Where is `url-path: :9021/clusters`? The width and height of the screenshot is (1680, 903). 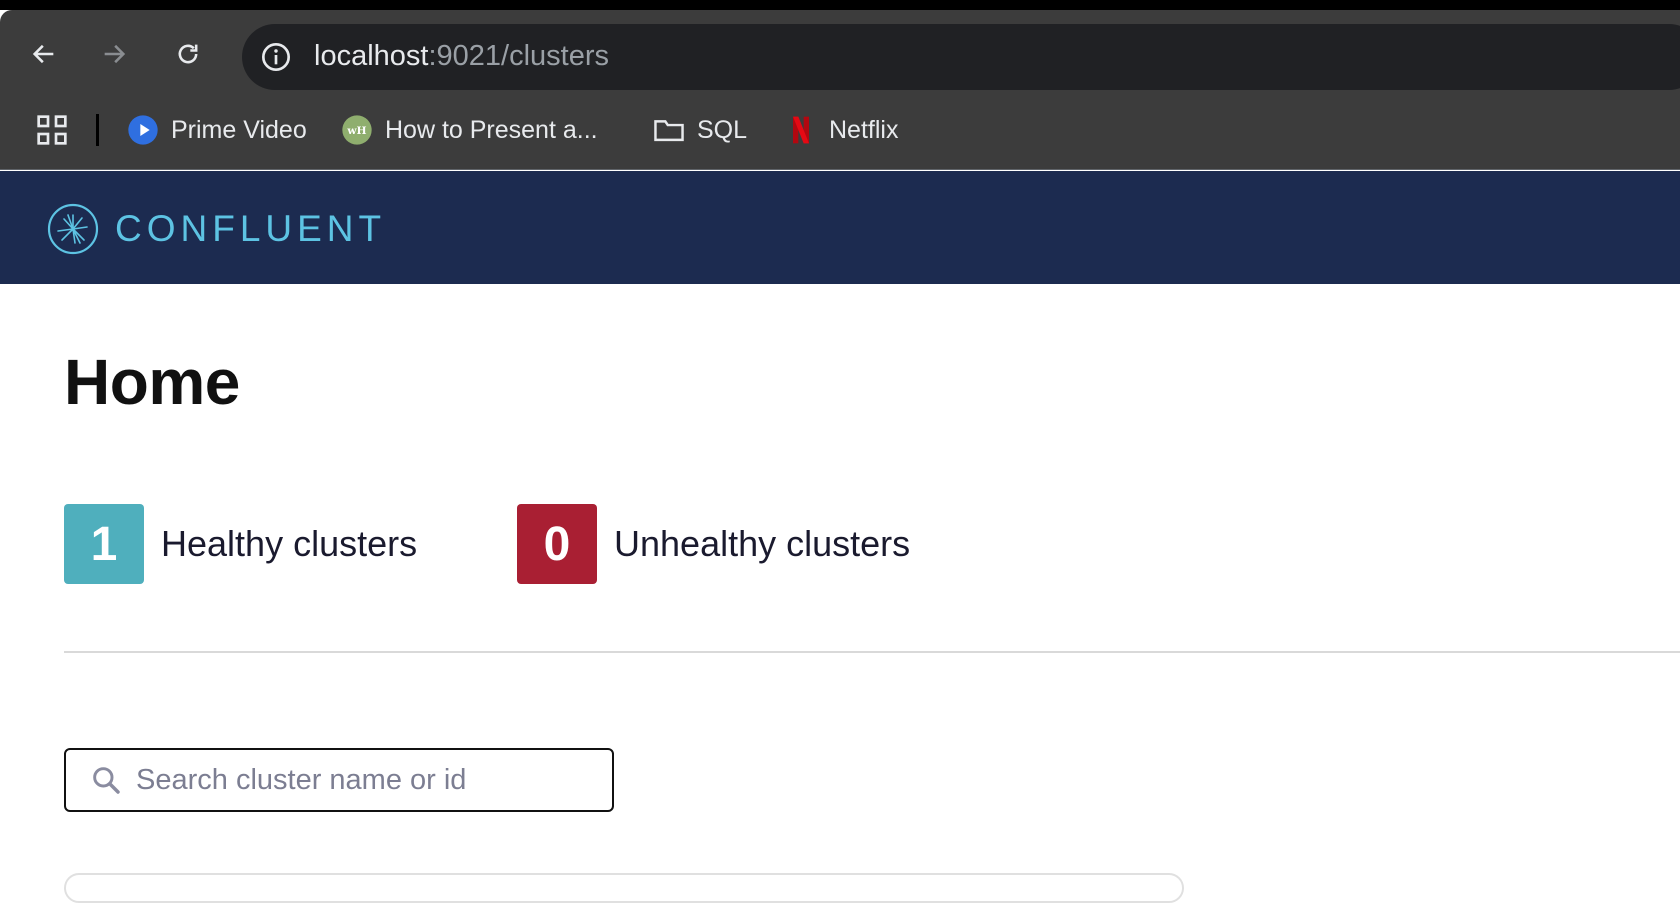 url-path: :9021/clusters is located at coordinates (519, 56).